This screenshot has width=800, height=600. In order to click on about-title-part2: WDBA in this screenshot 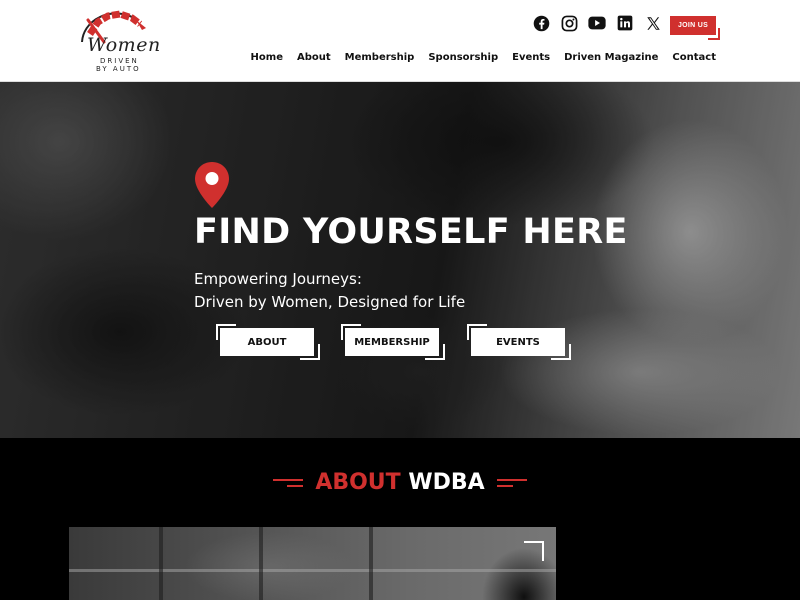, I will do `click(446, 482)`.